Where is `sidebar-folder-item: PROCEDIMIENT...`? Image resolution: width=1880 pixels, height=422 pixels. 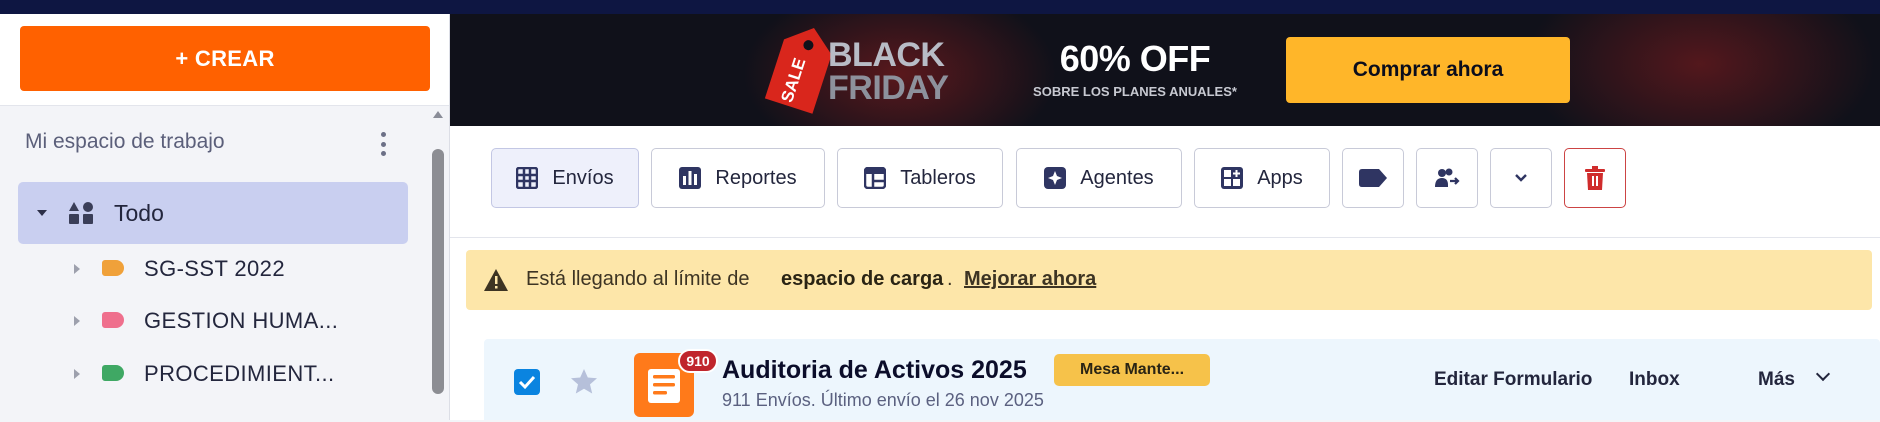 sidebar-folder-item: PROCEDIMIENT... is located at coordinates (218, 374).